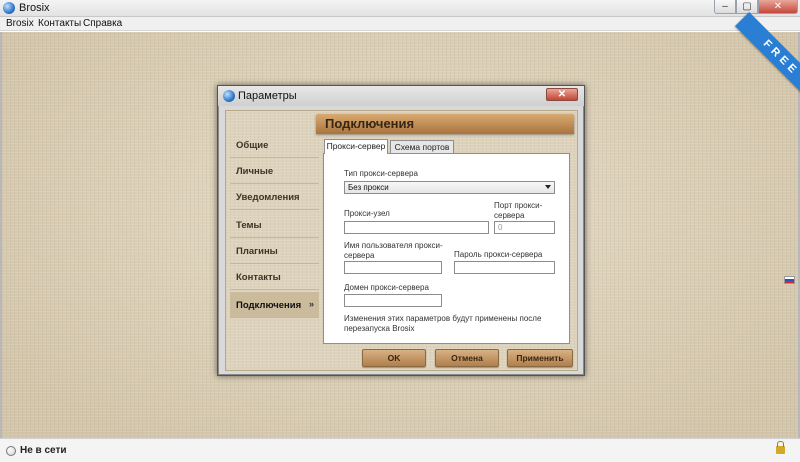 The width and height of the screenshot is (800, 462). Describe the element at coordinates (780, 447) in the screenshot. I see `lock-icon` at that location.